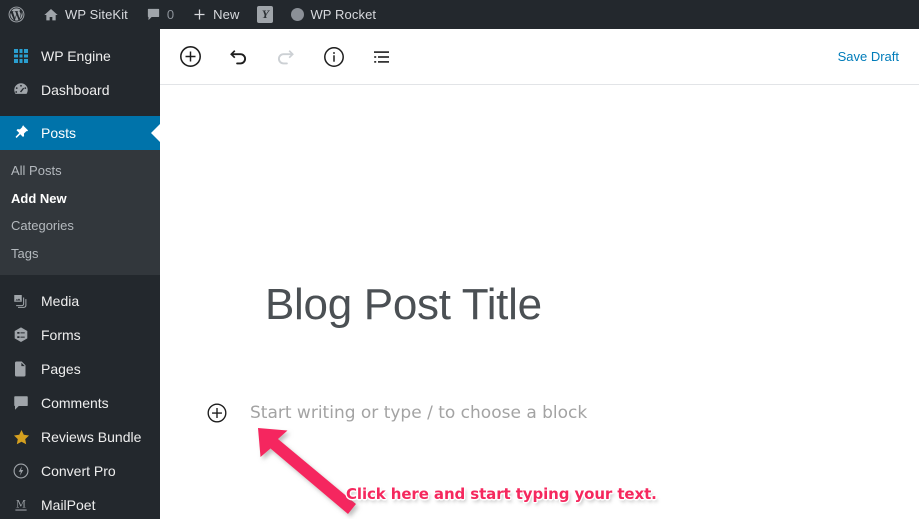 Image resolution: width=919 pixels, height=522 pixels. What do you see at coordinates (217, 413) in the screenshot?
I see `block-inserter-icon` at bounding box center [217, 413].